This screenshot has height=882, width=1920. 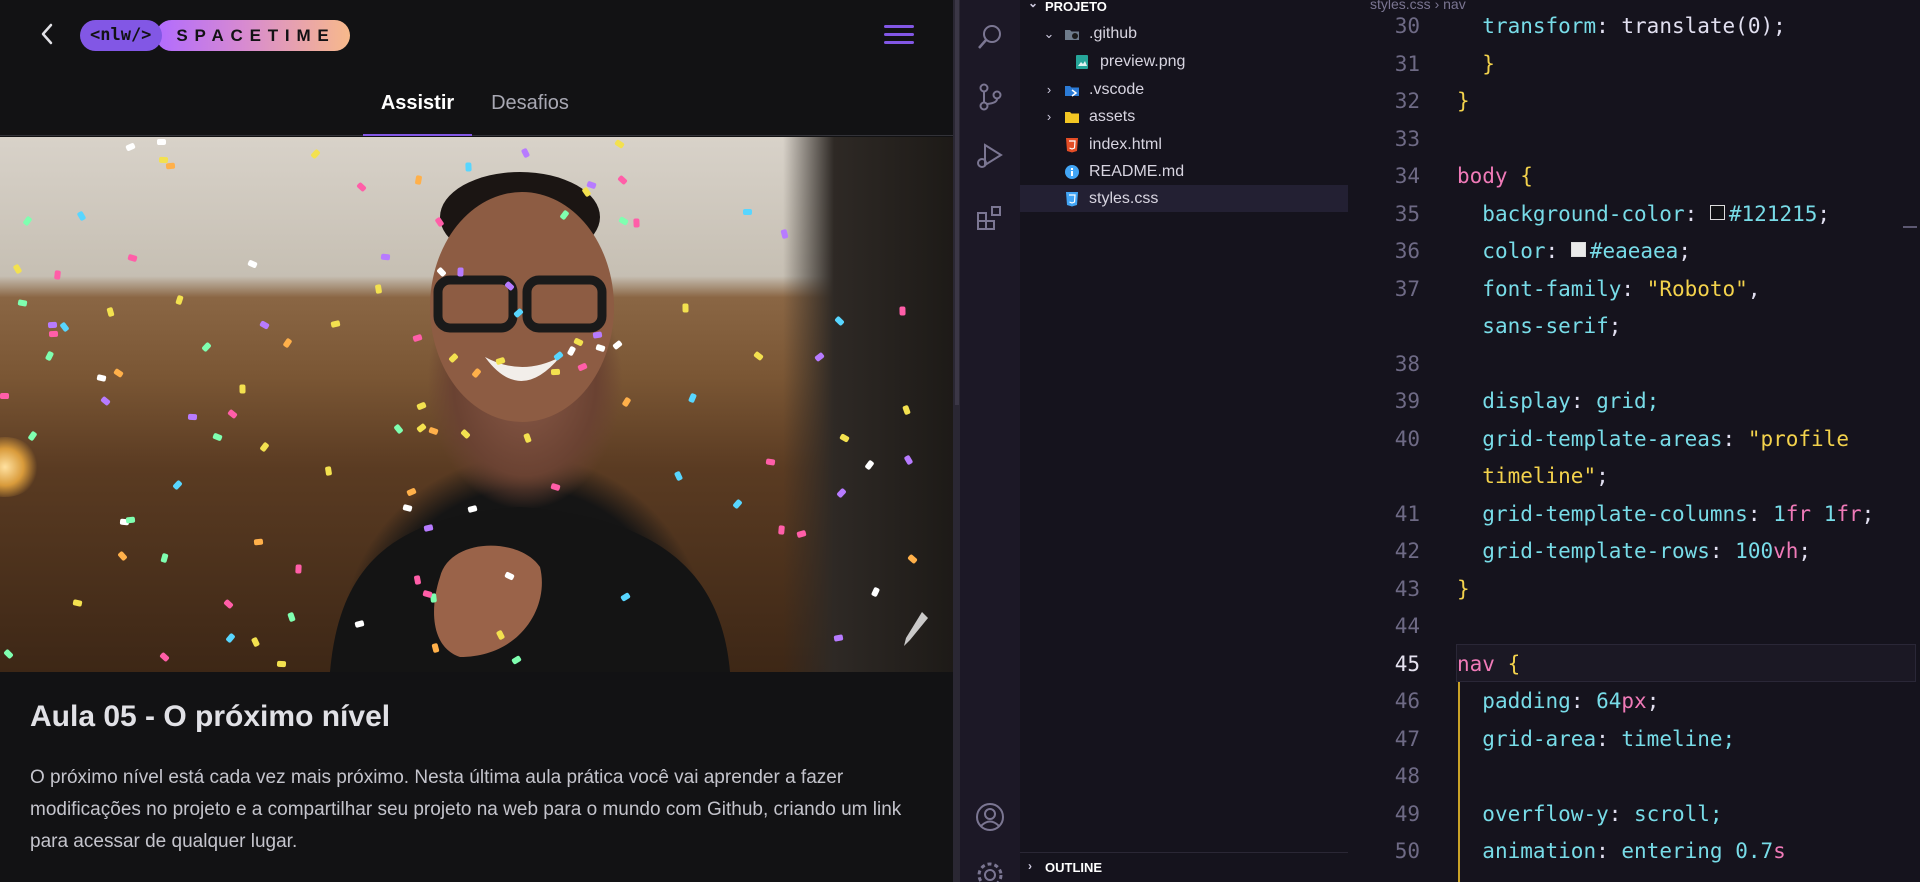 What do you see at coordinates (47, 34) in the screenshot?
I see `back-button` at bounding box center [47, 34].